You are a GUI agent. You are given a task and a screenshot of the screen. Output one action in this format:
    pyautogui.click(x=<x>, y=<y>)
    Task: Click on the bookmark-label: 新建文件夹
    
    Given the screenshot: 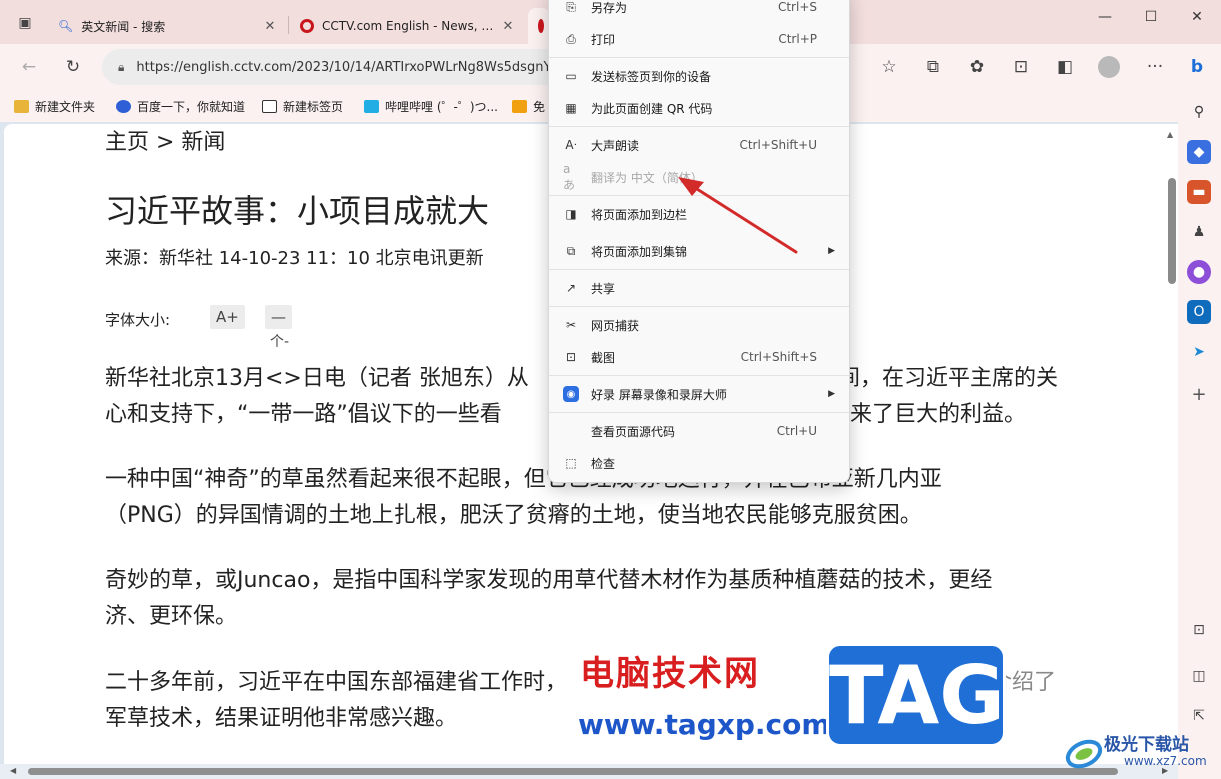 What is the action you would take?
    pyautogui.click(x=65, y=106)
    